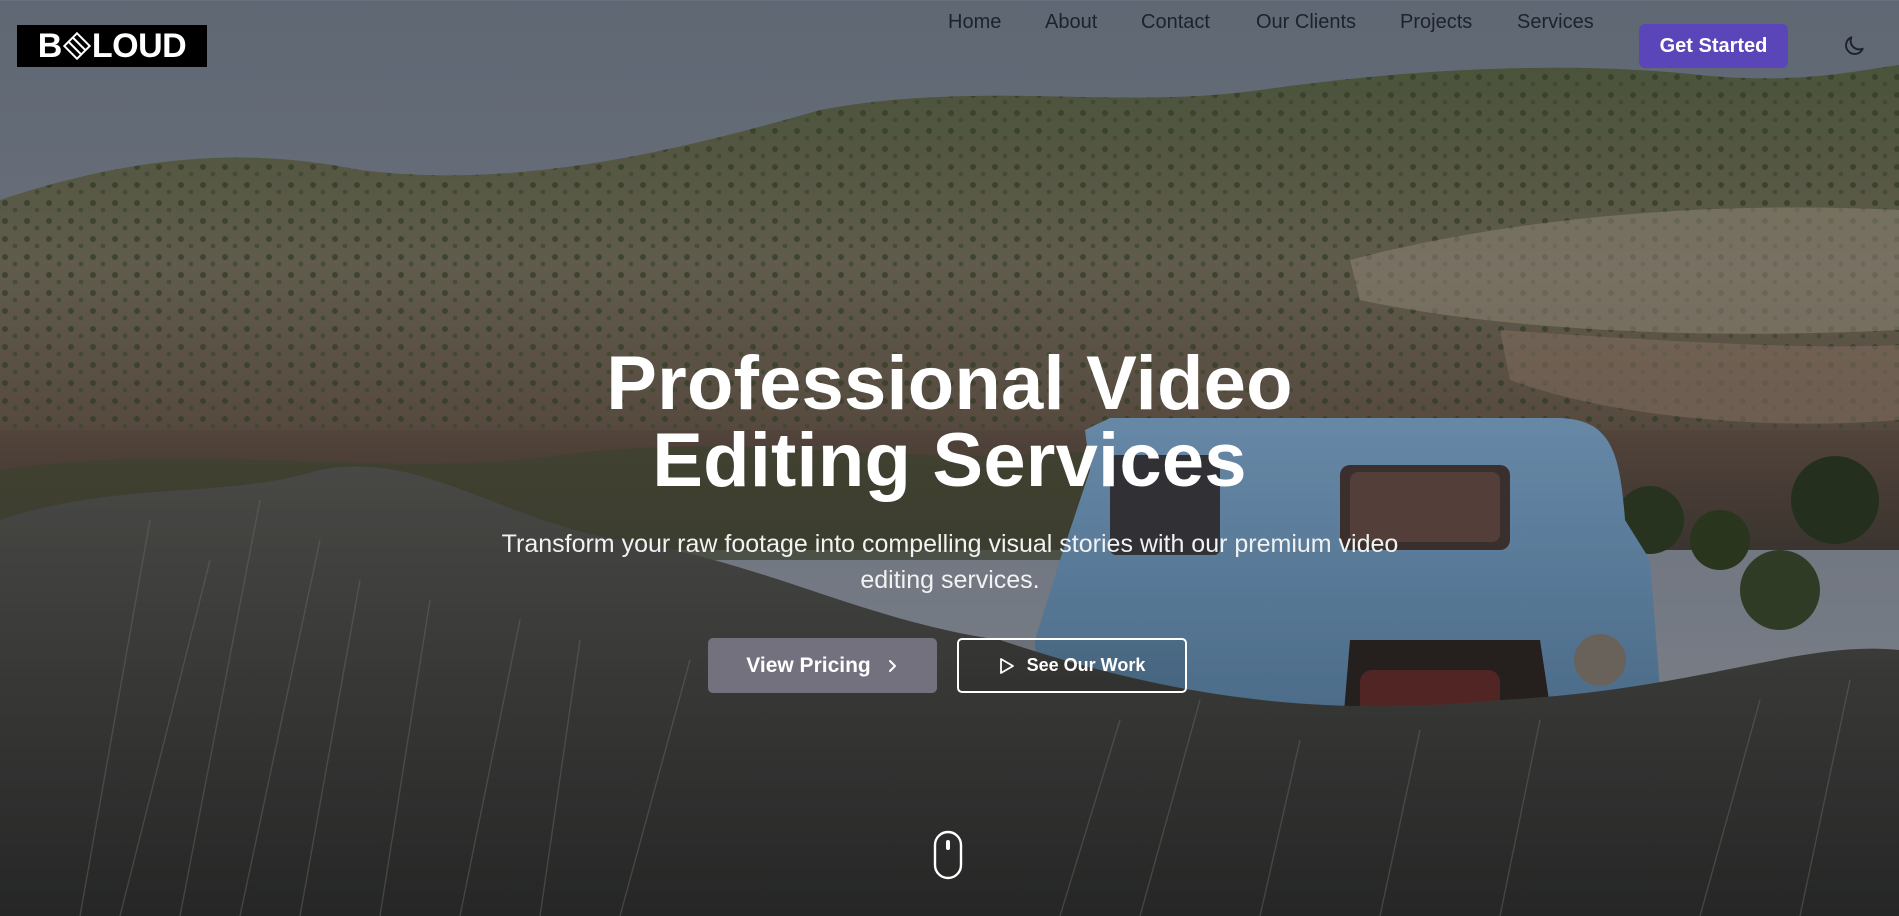  What do you see at coordinates (1713, 46) in the screenshot?
I see `get-started-button: Get Started` at bounding box center [1713, 46].